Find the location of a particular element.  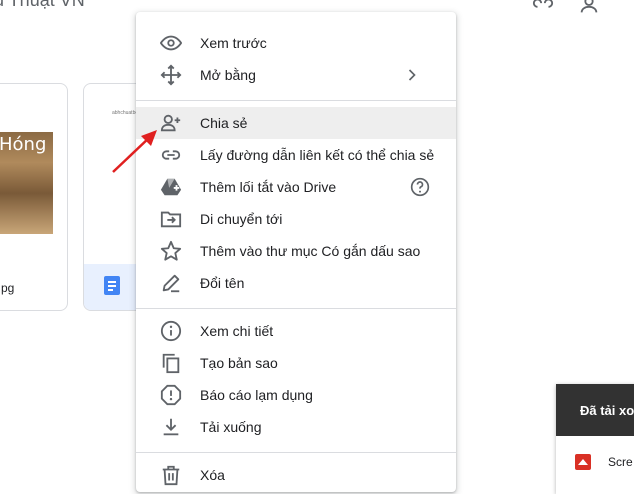

doc-thumbnail-text: abhchuatbé is located at coordinates (125, 113).